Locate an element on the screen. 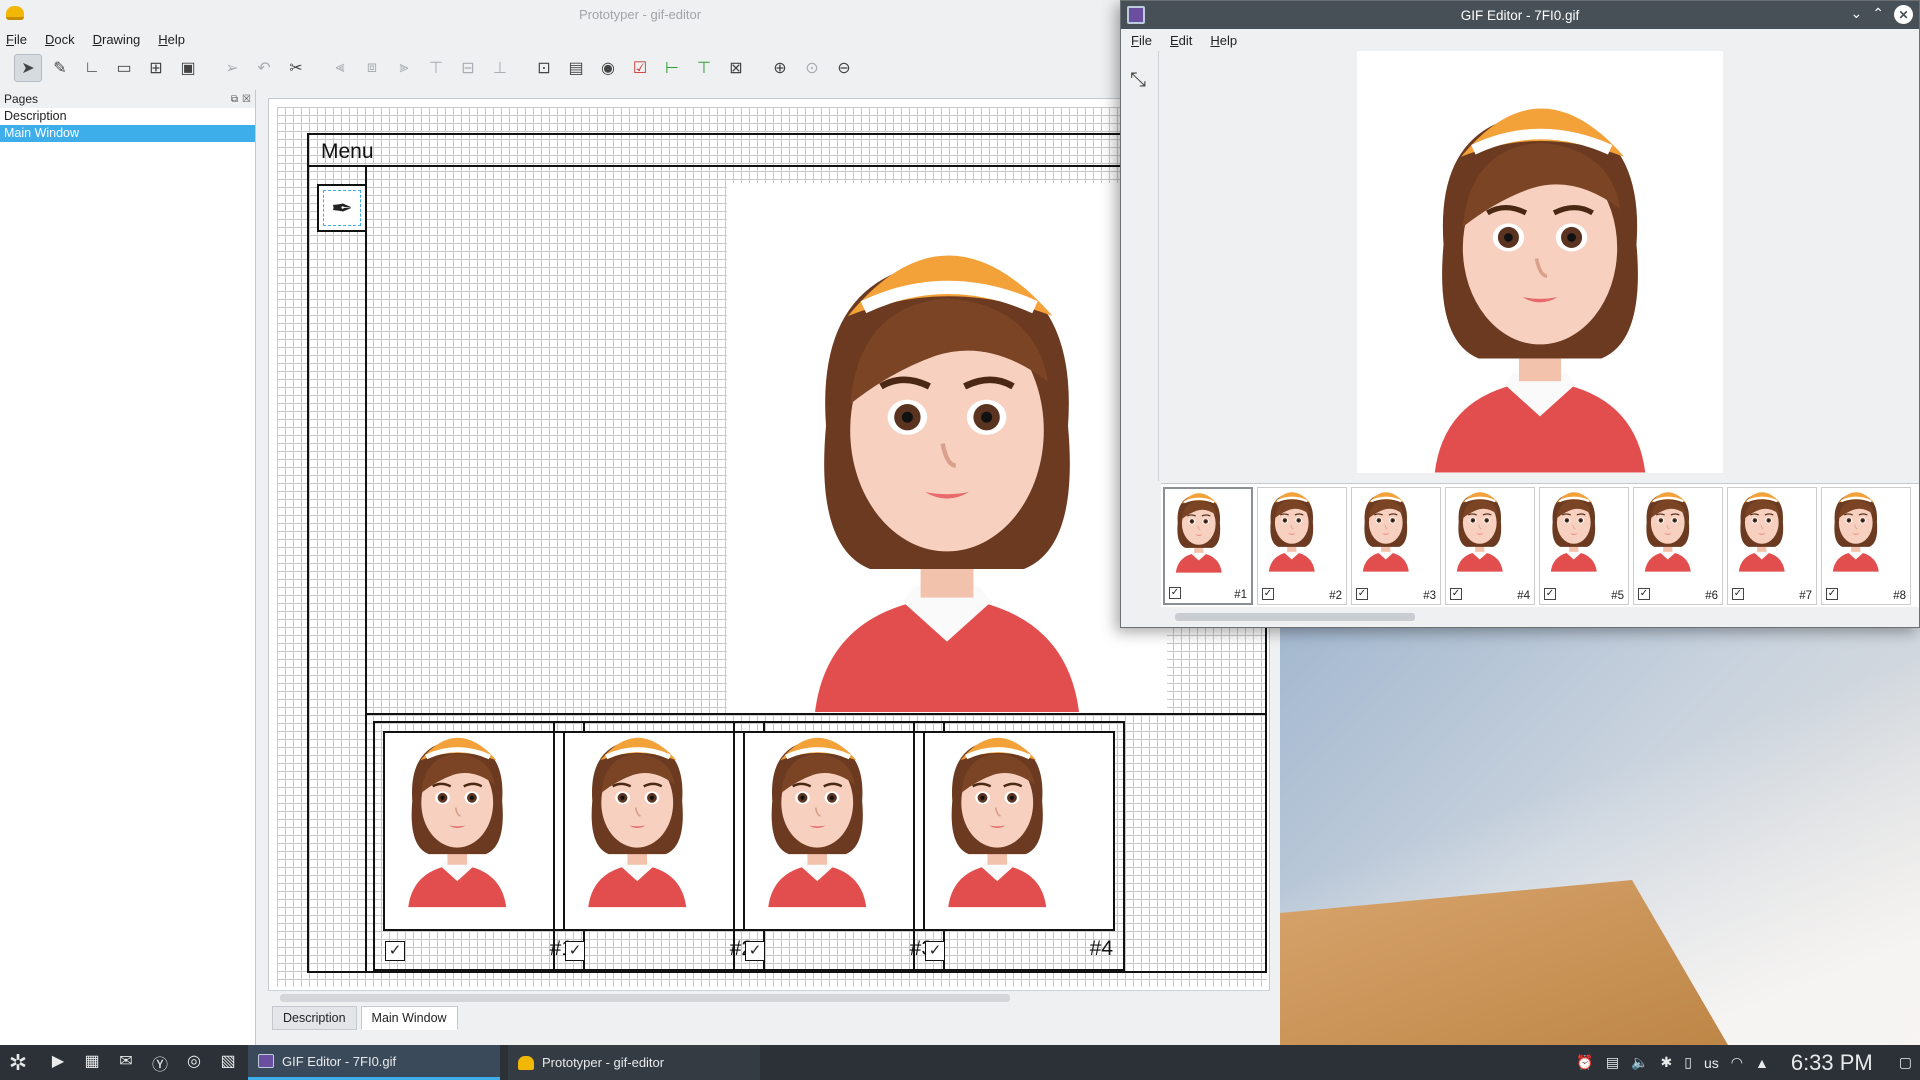 Image resolution: width=1920 pixels, height=1080 pixels. zoom-out-icon: ⊖ is located at coordinates (844, 68).